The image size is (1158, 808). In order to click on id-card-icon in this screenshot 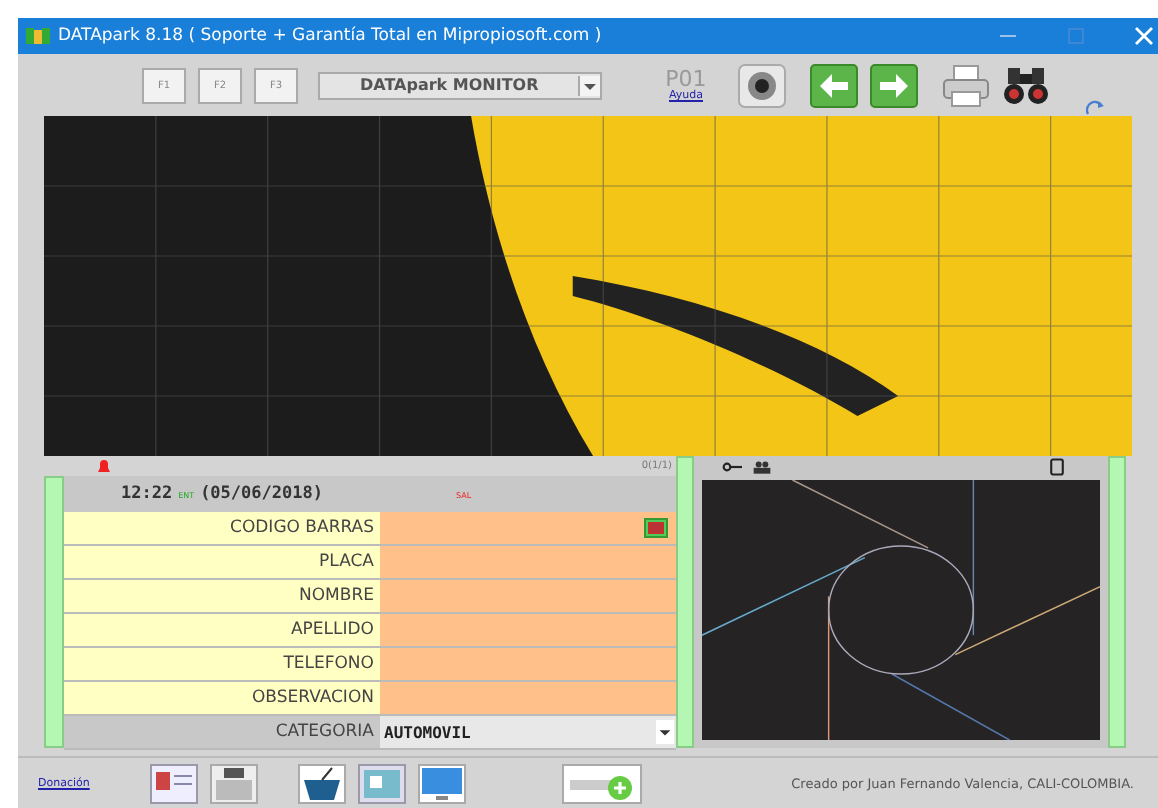, I will do `click(173, 783)`.